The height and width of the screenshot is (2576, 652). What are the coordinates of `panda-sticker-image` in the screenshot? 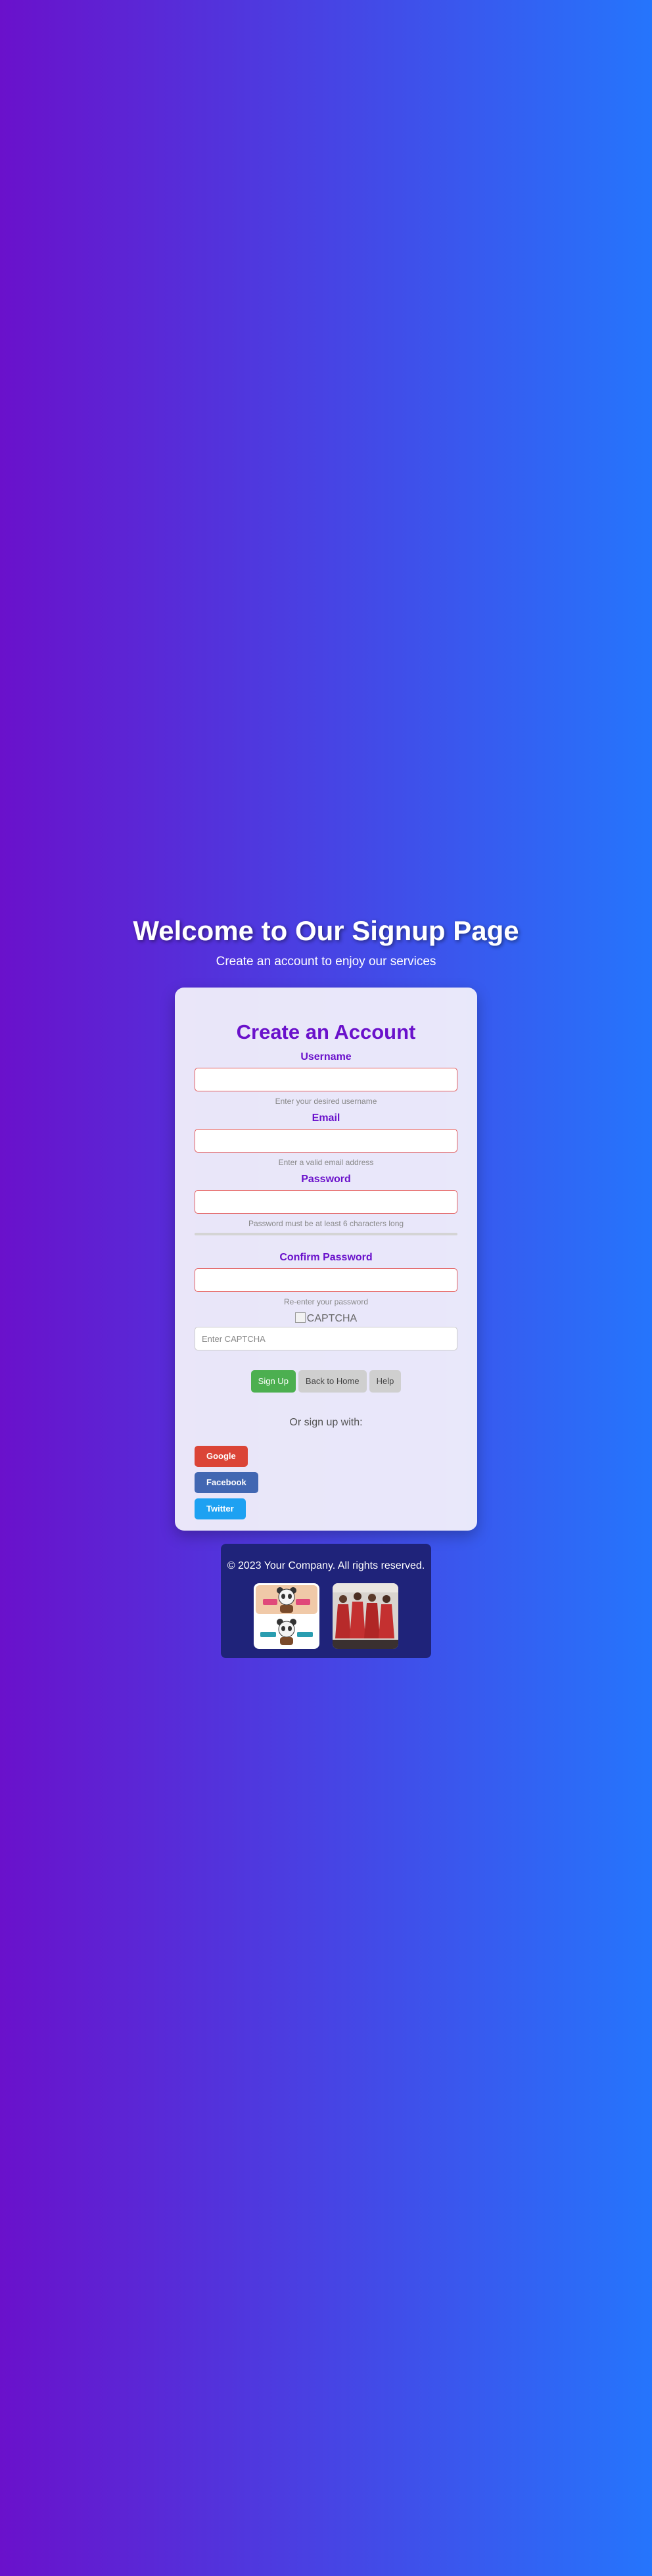 It's located at (286, 1616).